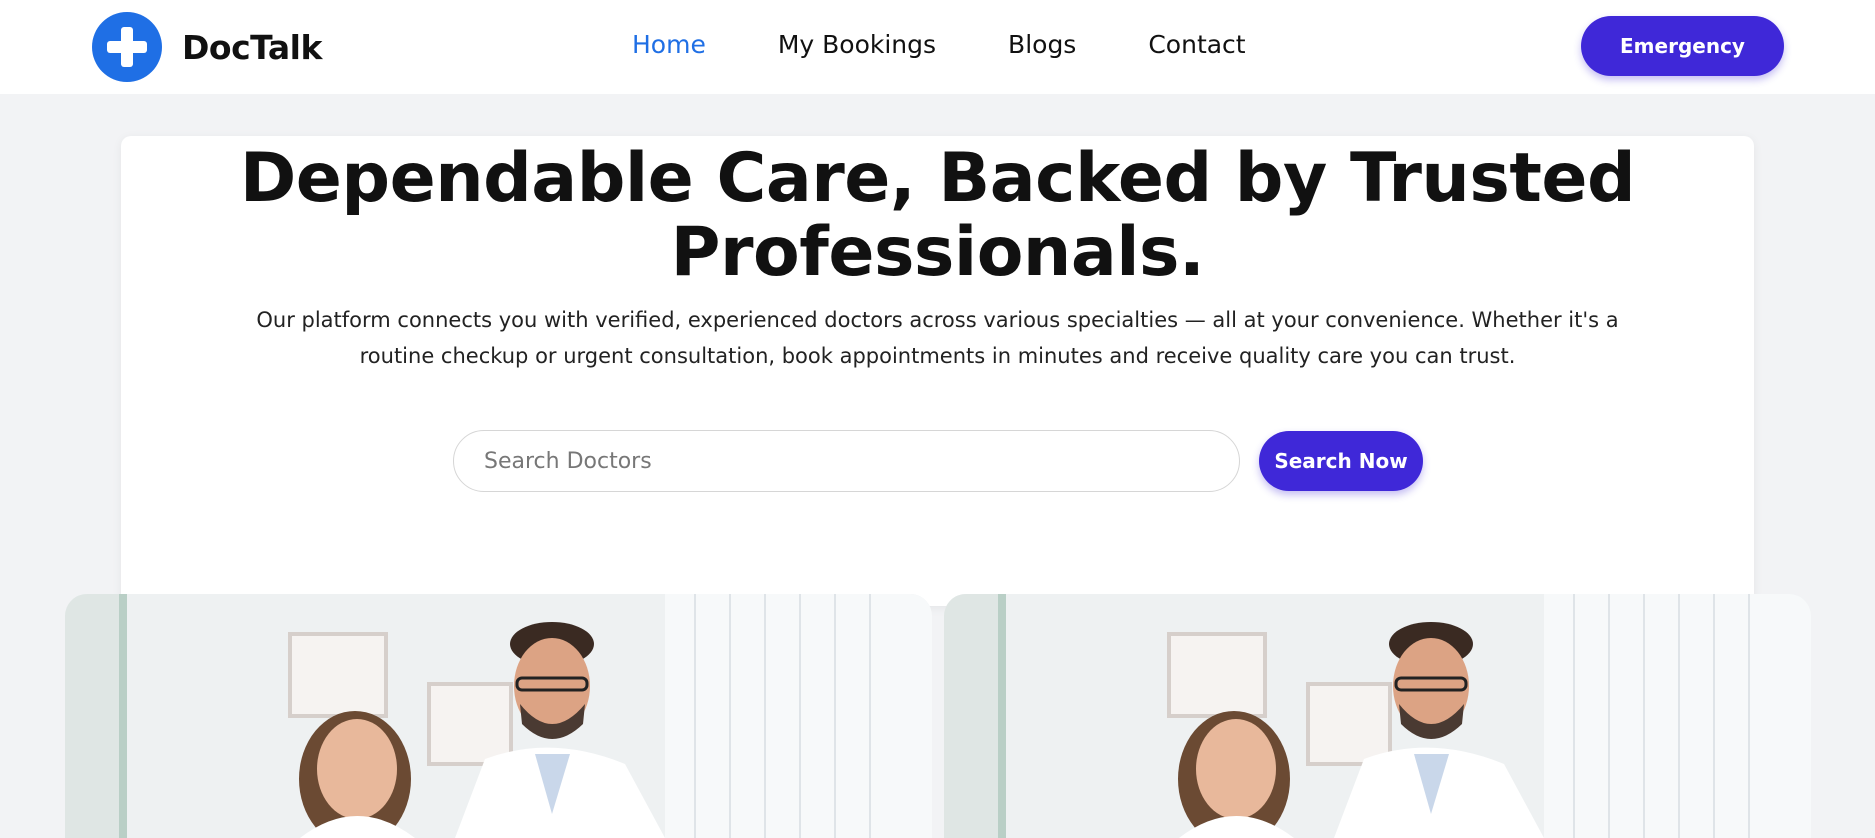 The width and height of the screenshot is (1875, 838). Describe the element at coordinates (498, 716) in the screenshot. I see `doctors-photo-left` at that location.